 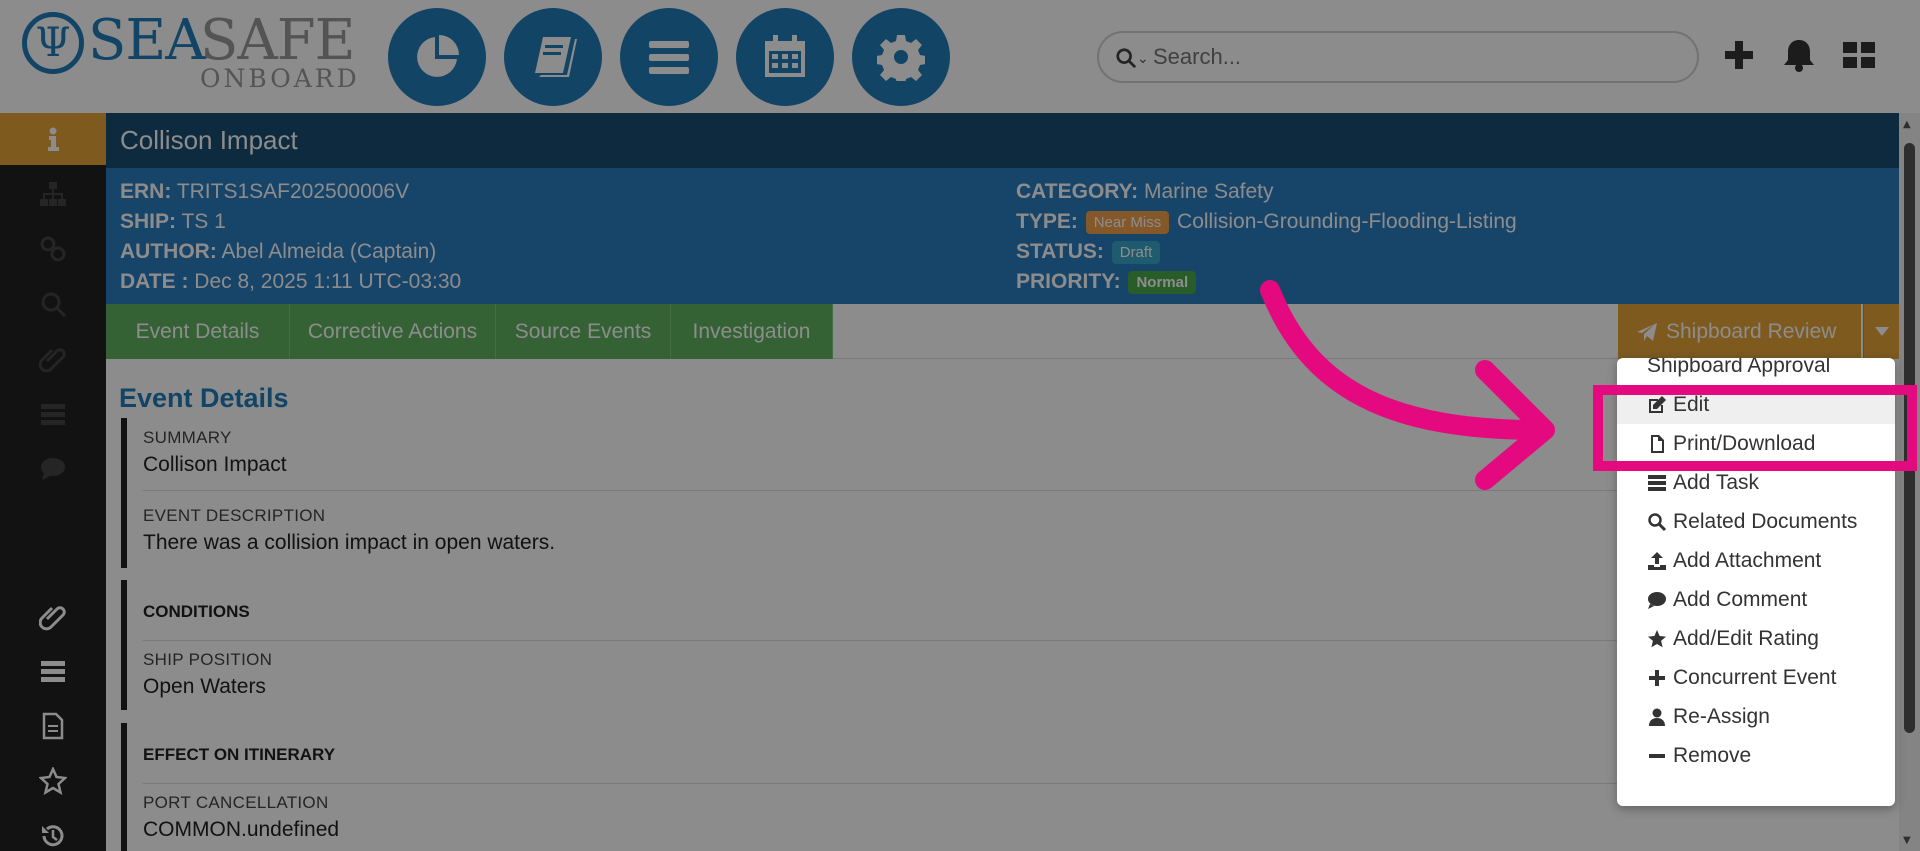 I want to click on tab-corrective-actions: Corrective Actions, so click(x=393, y=331).